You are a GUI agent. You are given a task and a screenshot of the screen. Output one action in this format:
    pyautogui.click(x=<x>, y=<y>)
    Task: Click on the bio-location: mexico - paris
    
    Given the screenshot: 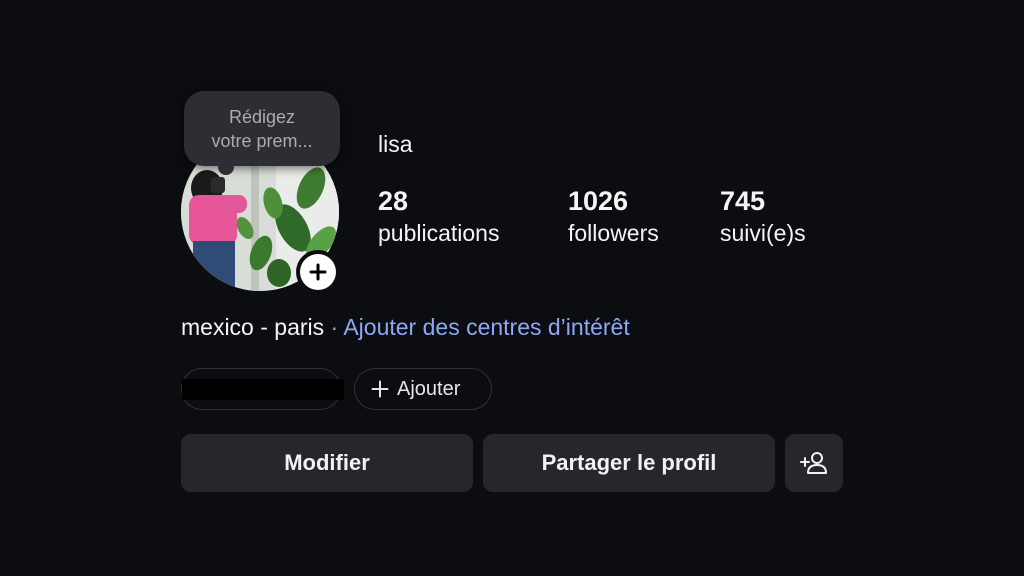 What is the action you would take?
    pyautogui.click(x=253, y=327)
    